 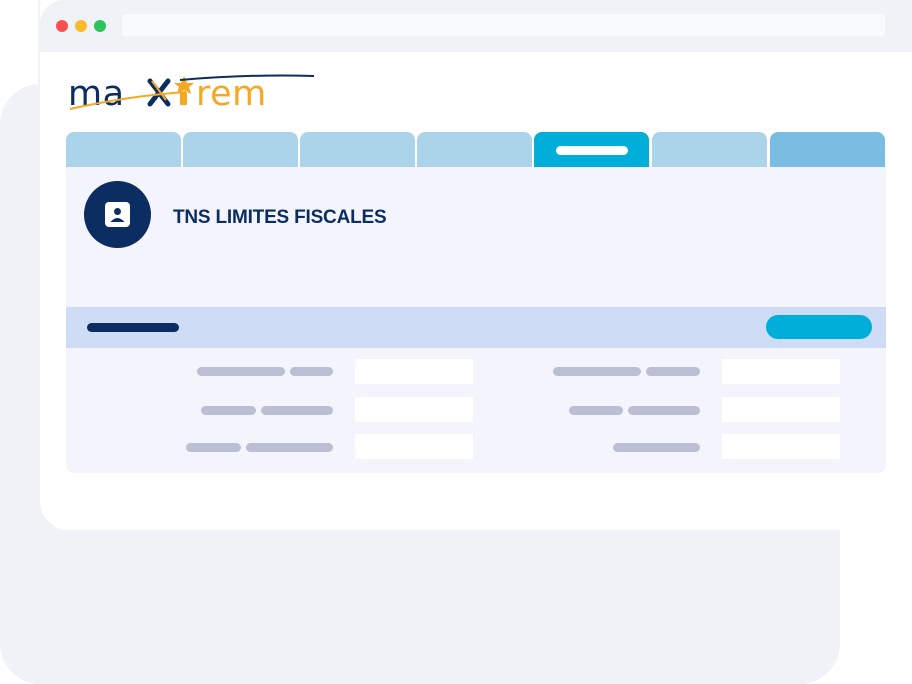 I want to click on close-window-button, so click(x=62, y=26).